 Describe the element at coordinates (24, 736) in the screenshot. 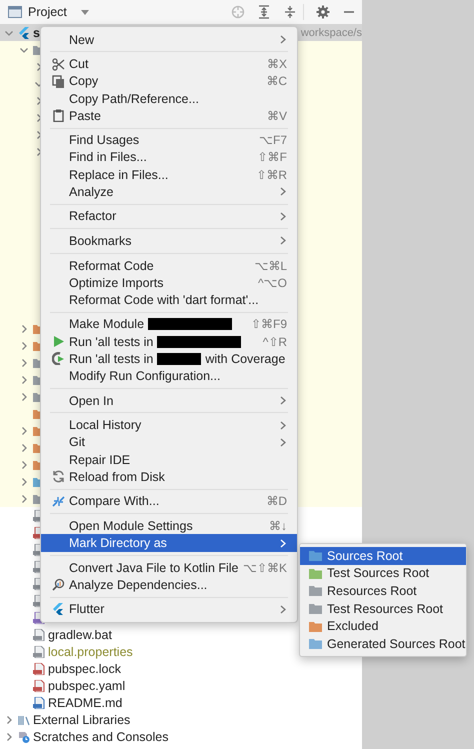

I see `scratches-icon` at that location.